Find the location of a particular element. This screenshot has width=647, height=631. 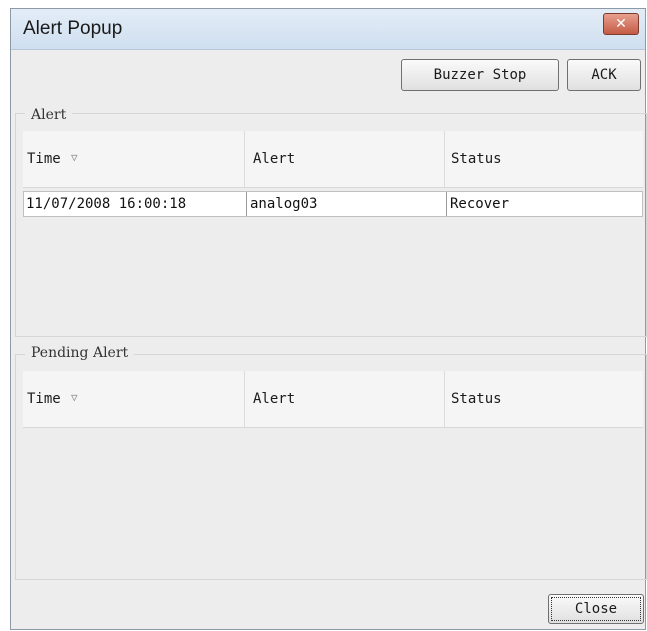

title-bar: Alert Popup ✕ is located at coordinates (328, 29).